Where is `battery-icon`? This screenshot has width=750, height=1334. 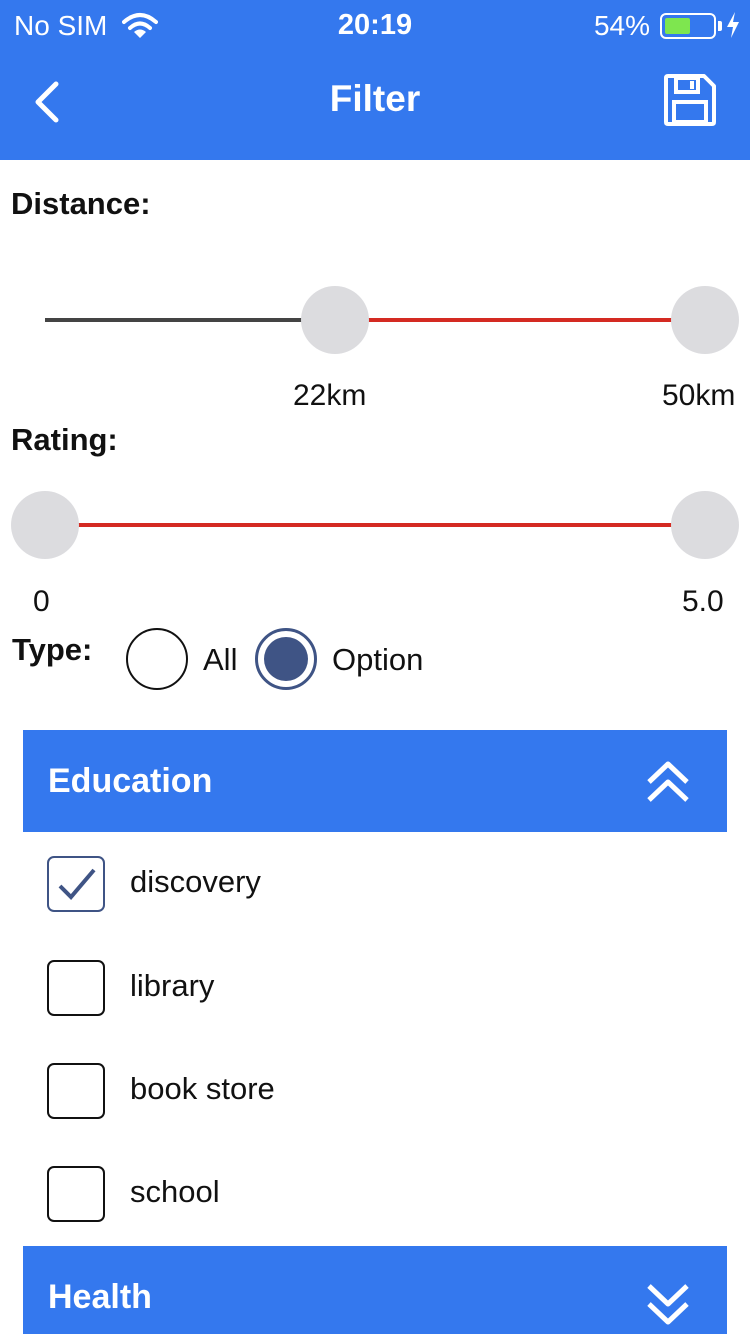
battery-icon is located at coordinates (688, 26).